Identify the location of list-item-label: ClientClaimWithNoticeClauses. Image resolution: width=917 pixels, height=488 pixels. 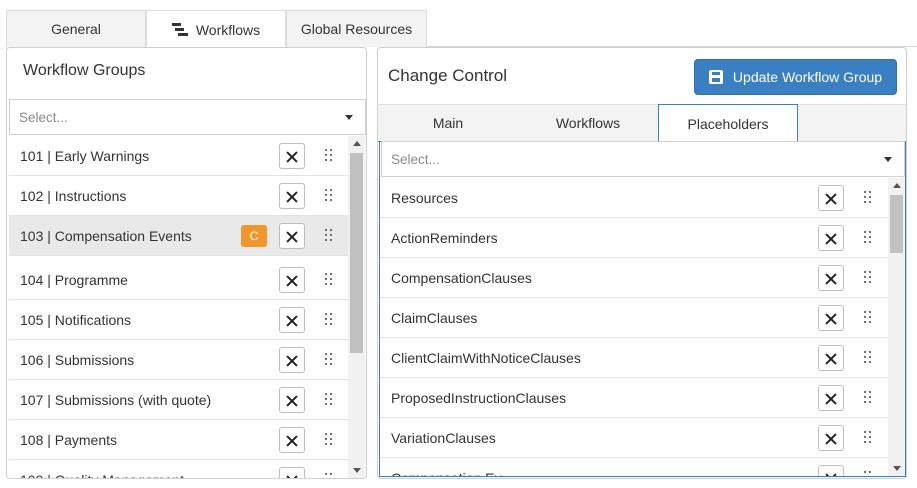
(486, 357).